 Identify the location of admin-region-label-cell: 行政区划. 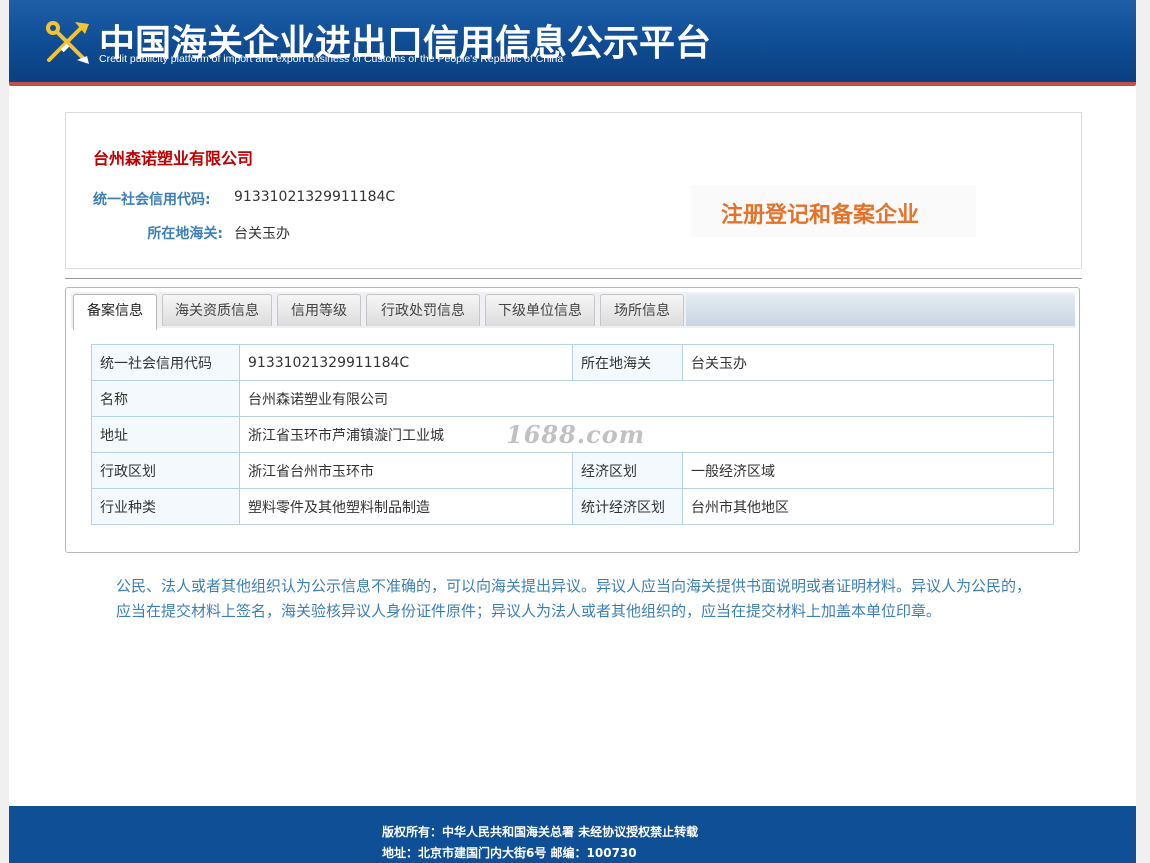
(165, 470).